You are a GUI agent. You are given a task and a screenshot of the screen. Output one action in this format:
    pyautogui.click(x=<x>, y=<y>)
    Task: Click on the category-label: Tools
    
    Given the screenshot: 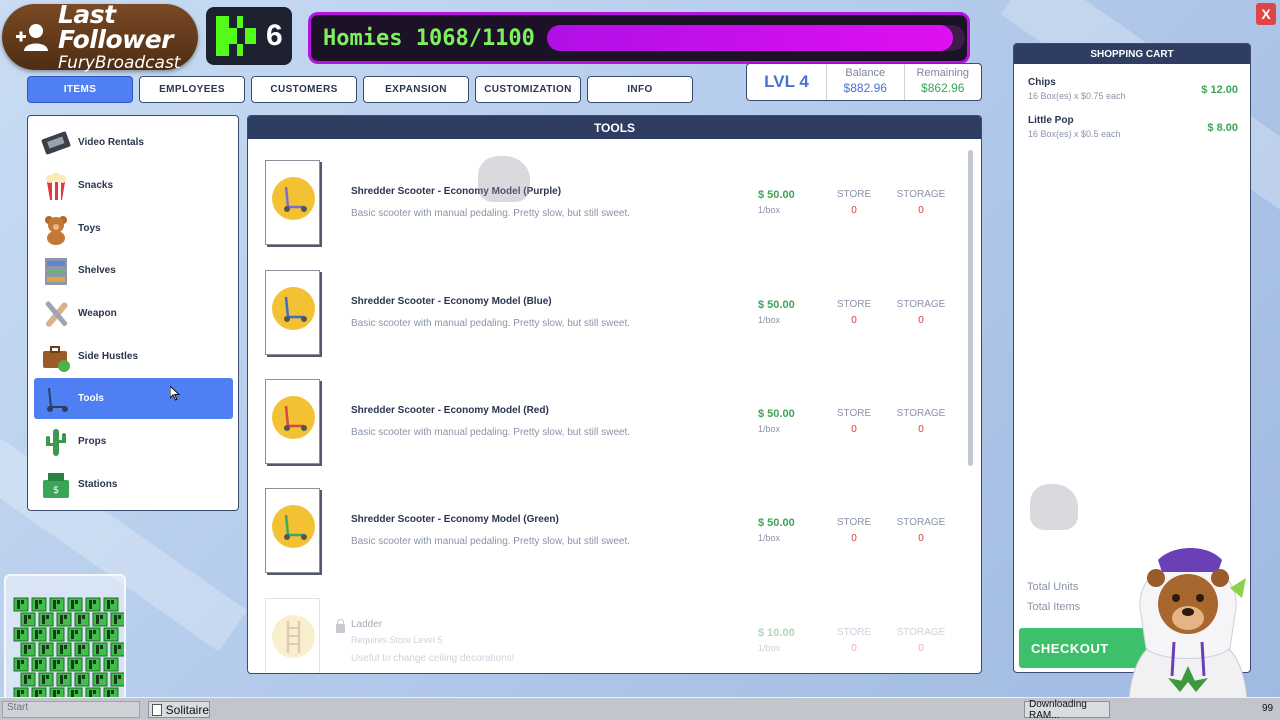 What is the action you would take?
    pyautogui.click(x=91, y=398)
    